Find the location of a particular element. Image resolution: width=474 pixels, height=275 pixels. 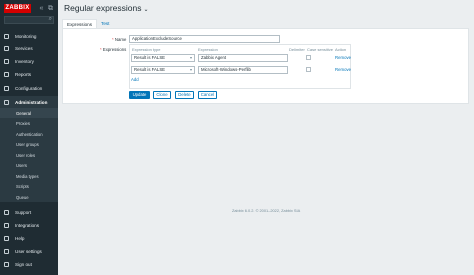

cancel-button: Cancel is located at coordinates (207, 95).